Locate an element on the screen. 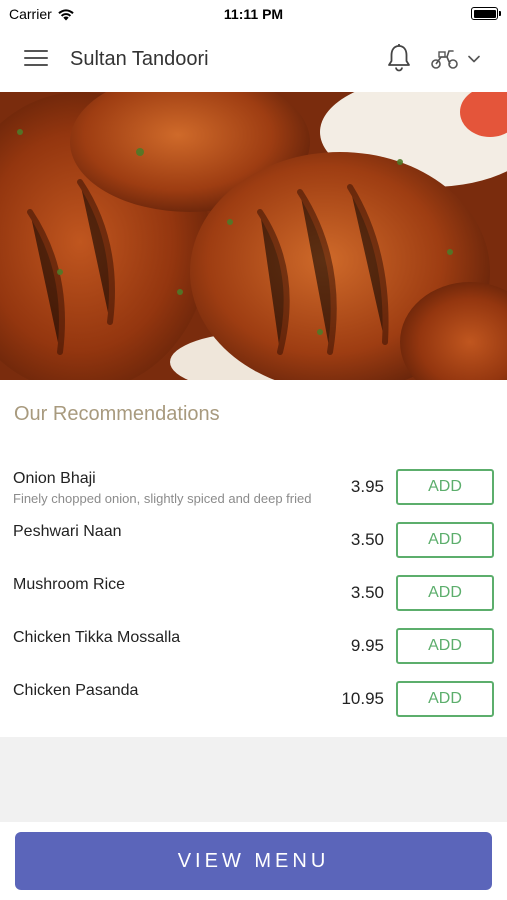  item-name: Chicken Tikka Mossalla is located at coordinates (97, 637).